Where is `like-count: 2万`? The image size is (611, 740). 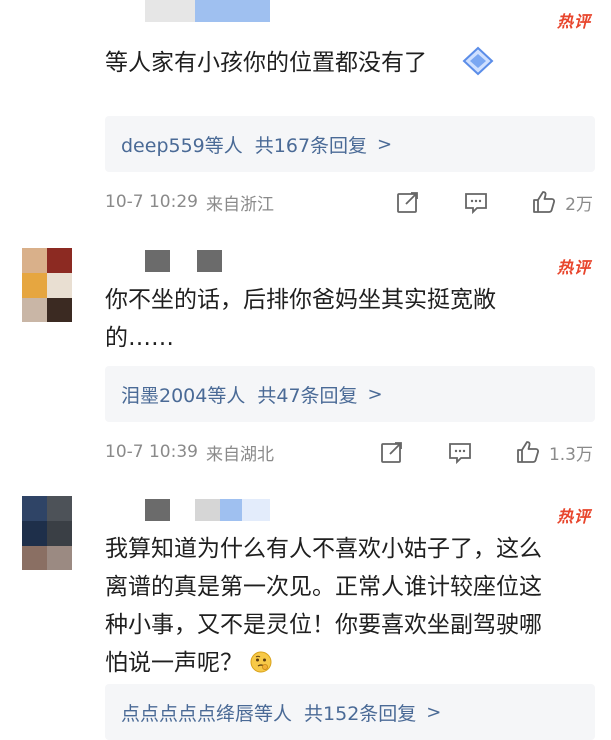 like-count: 2万 is located at coordinates (579, 204).